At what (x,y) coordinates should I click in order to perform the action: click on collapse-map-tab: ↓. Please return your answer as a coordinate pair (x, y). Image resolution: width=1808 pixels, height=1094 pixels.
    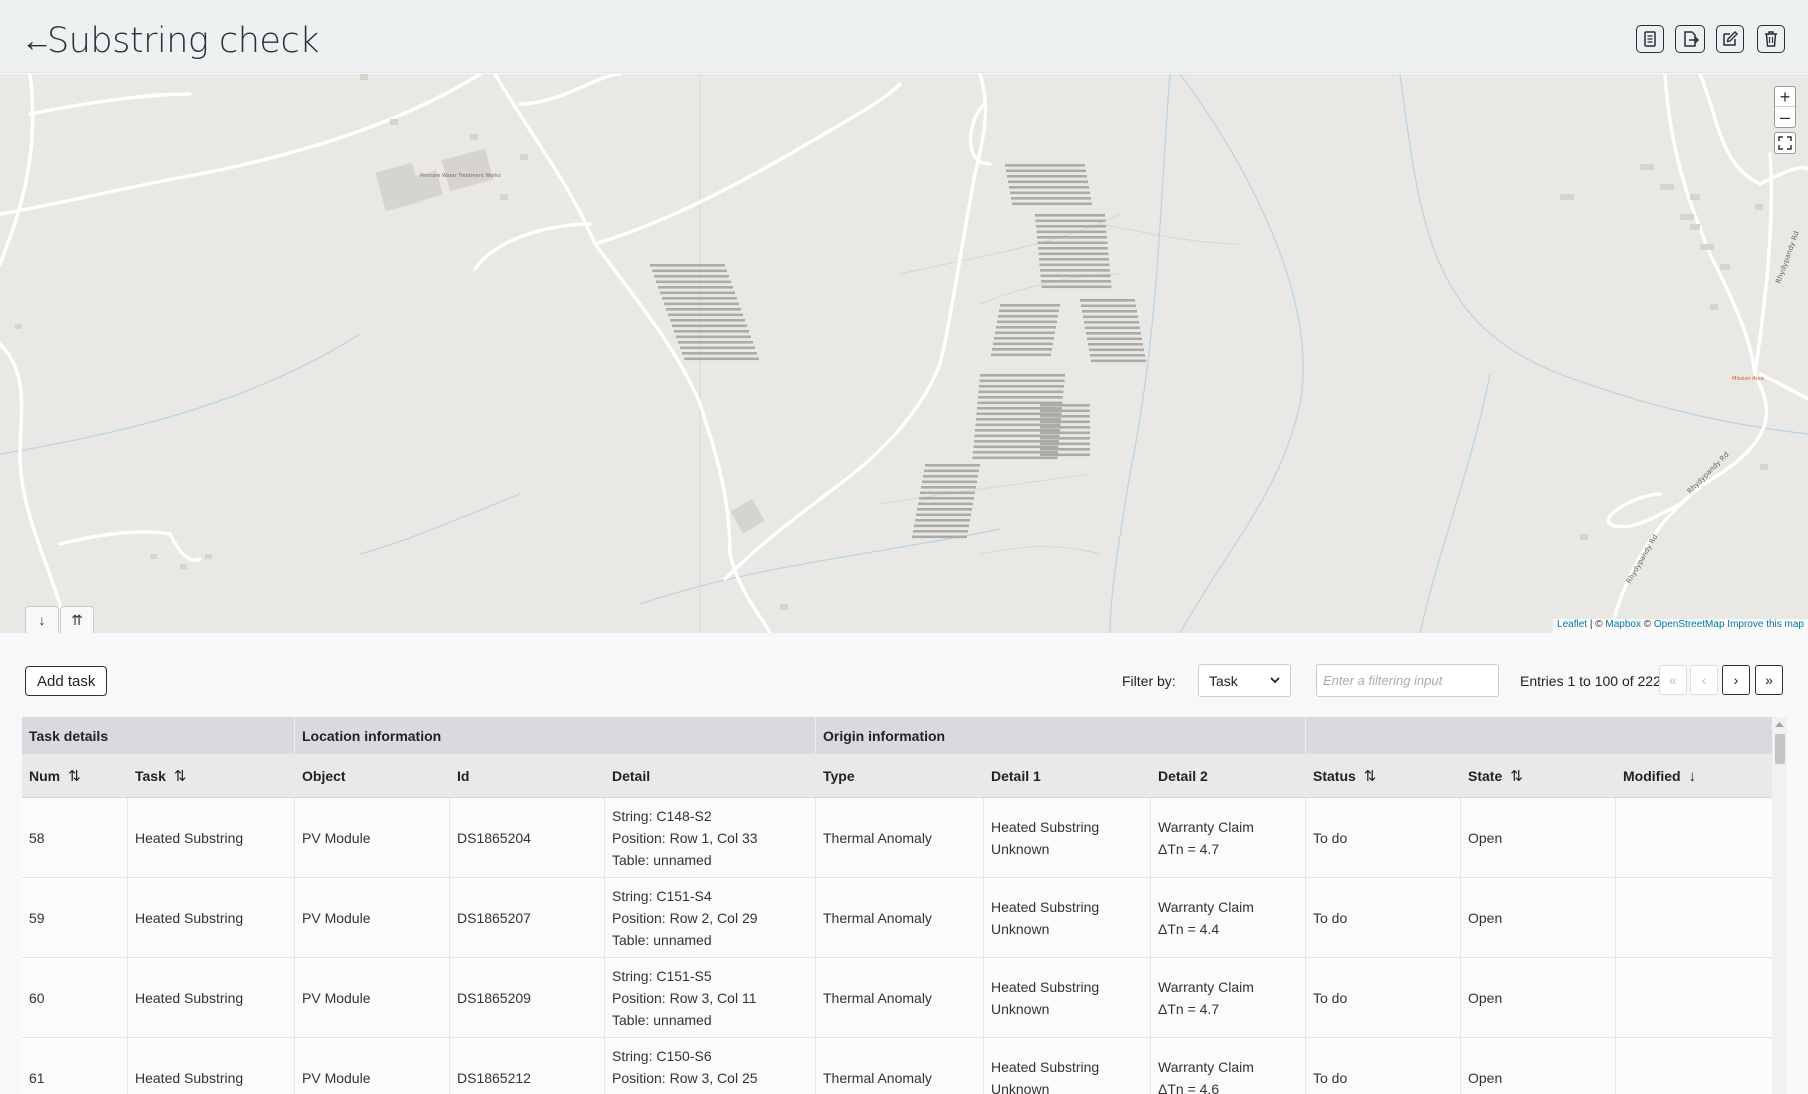
    Looking at the image, I should click on (42, 619).